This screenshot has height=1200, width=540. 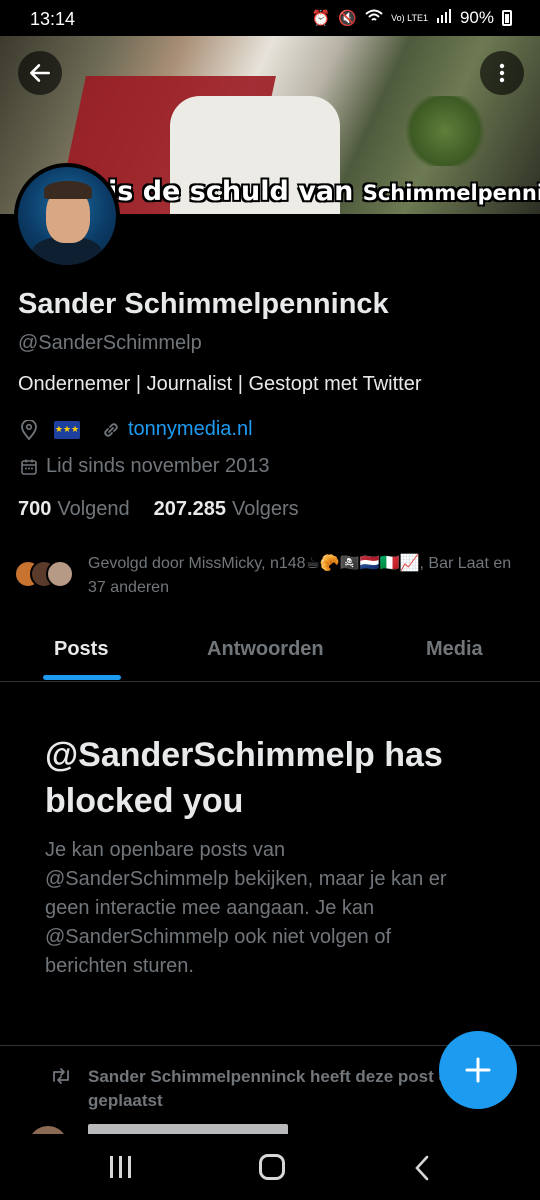 I want to click on system-nav-bar, so click(x=270, y=1167).